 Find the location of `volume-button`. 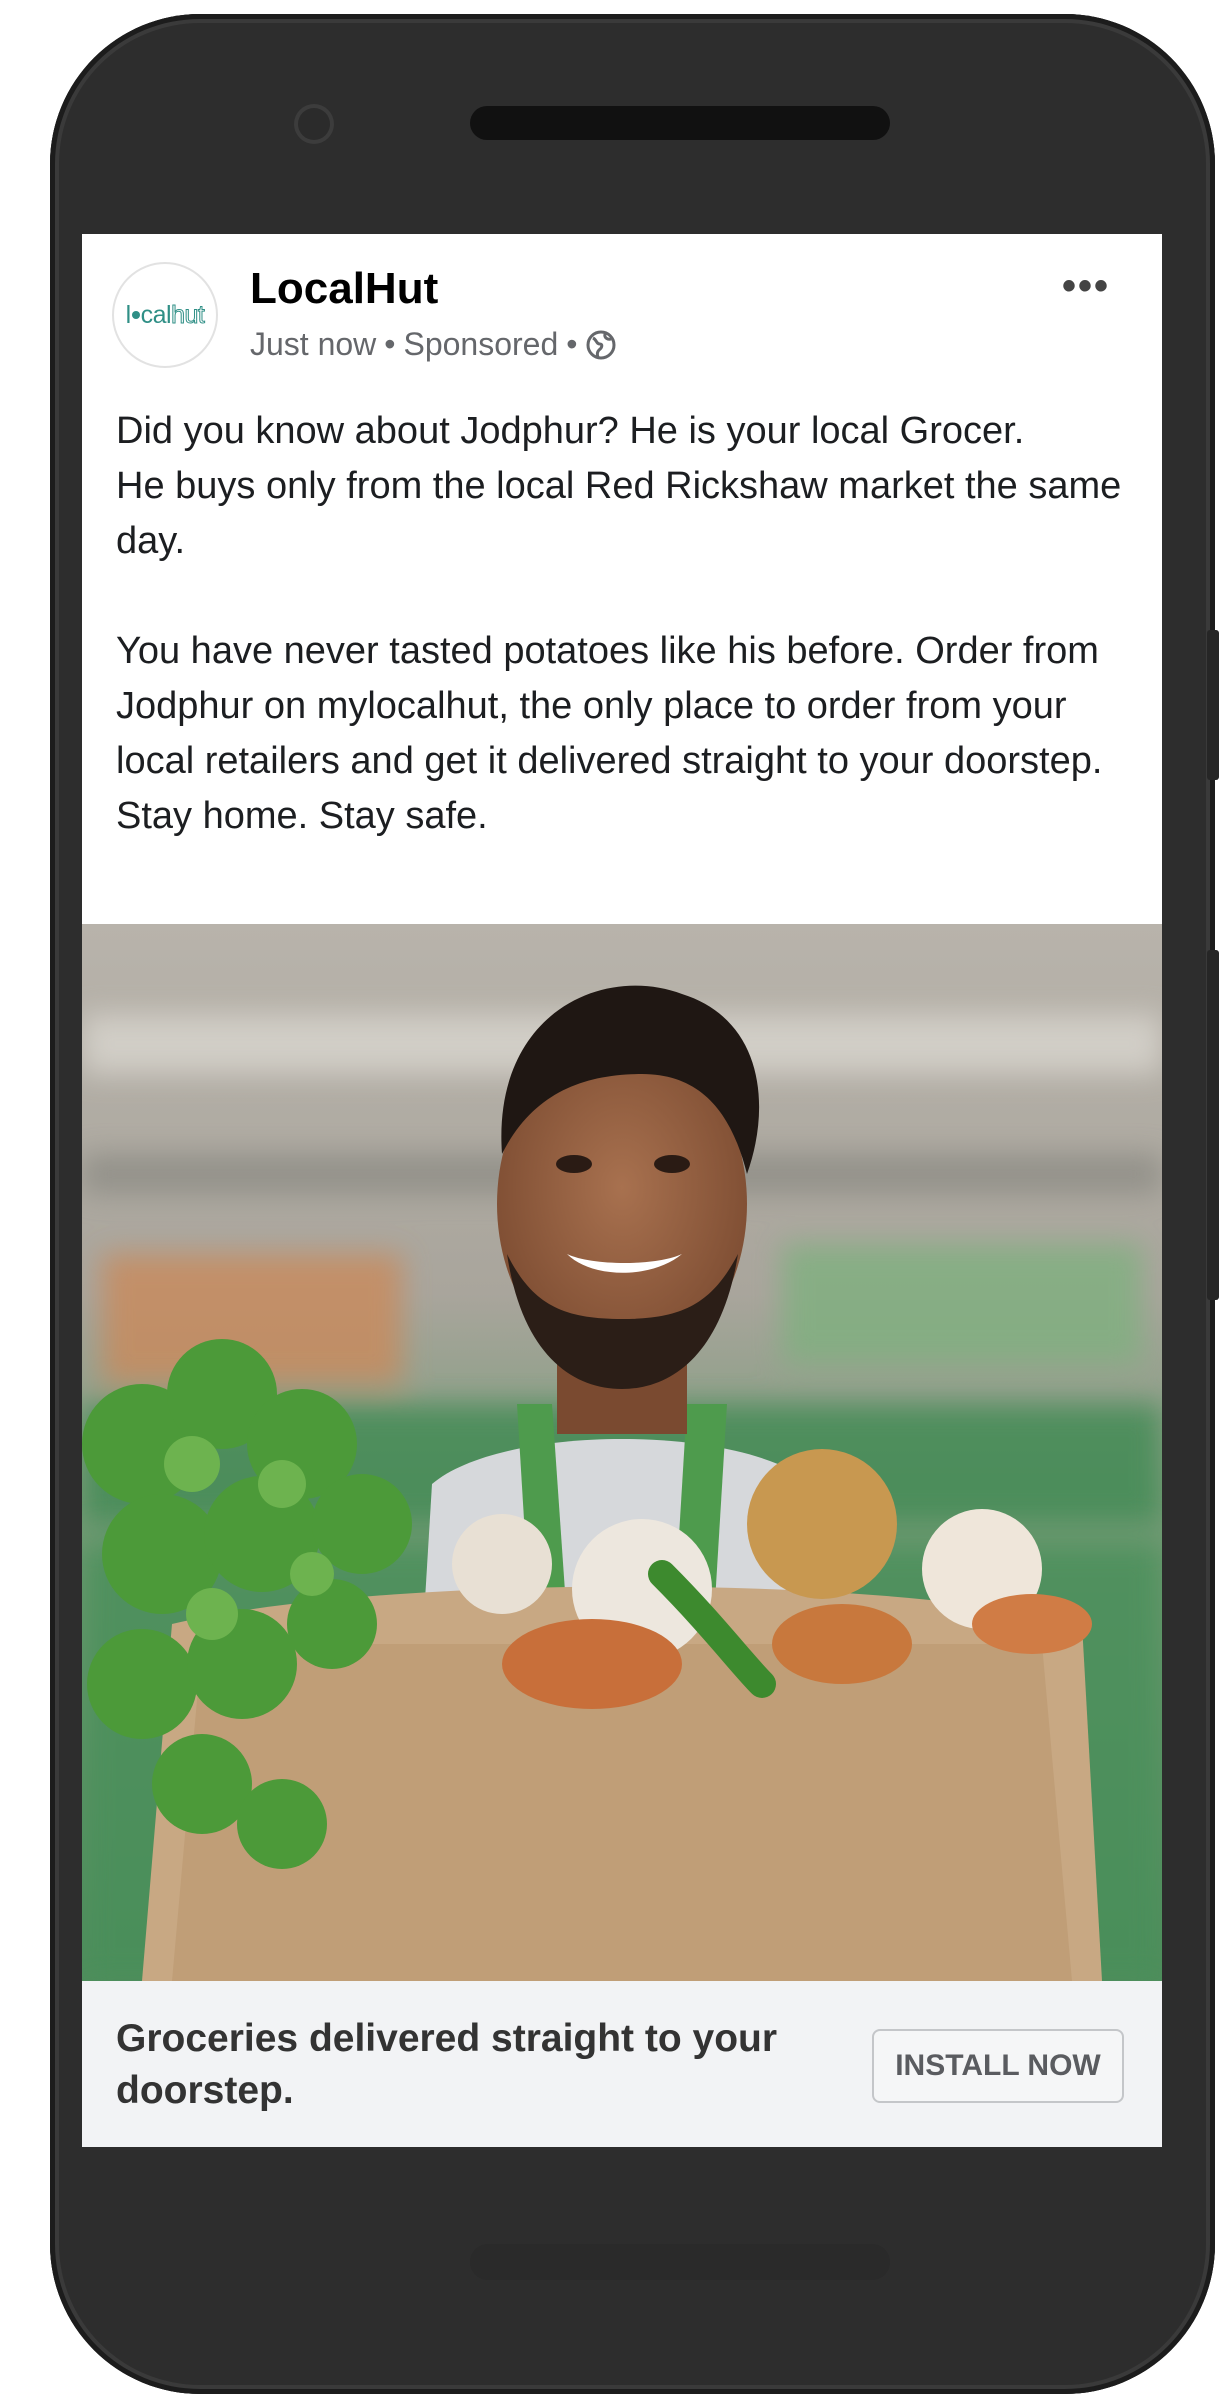

volume-button is located at coordinates (1213, 705).